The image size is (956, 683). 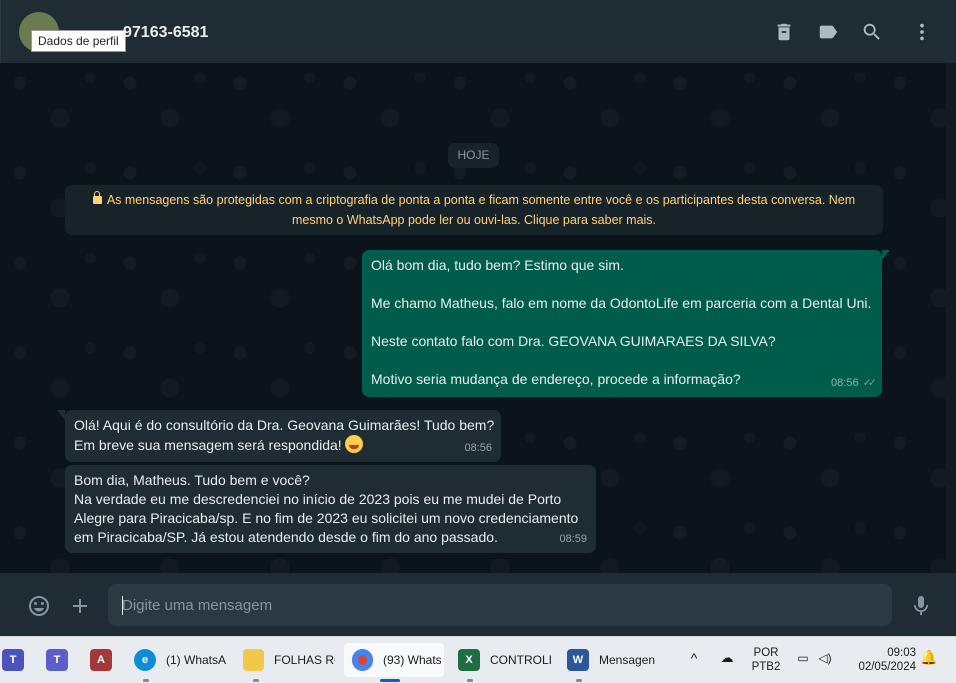 I want to click on teams-new-icon: T, so click(x=57, y=660).